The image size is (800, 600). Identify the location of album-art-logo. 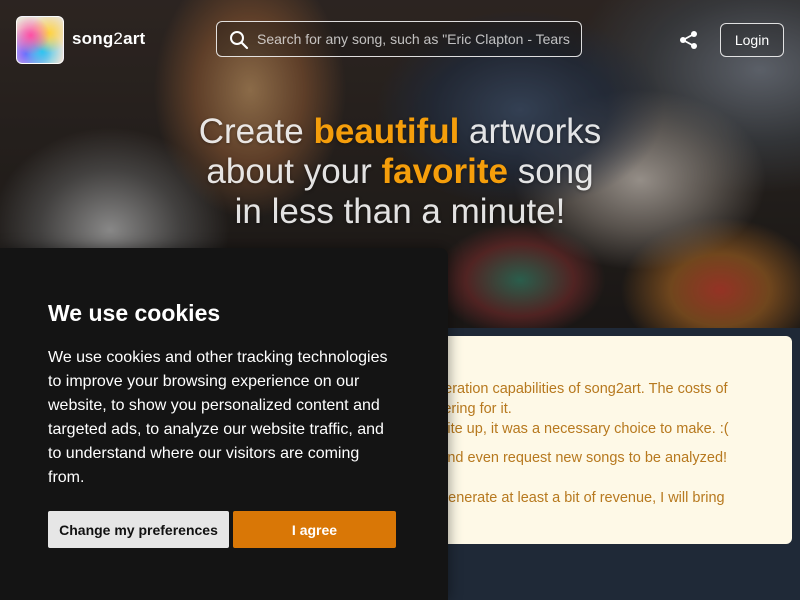
(40, 40).